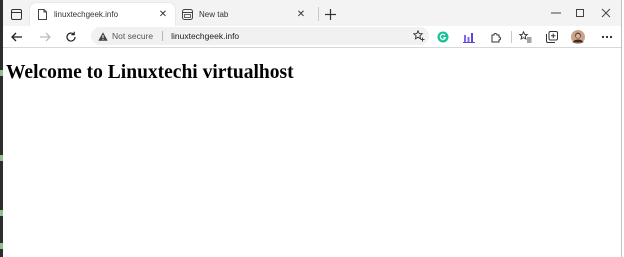 The height and width of the screenshot is (257, 624). I want to click on page-icon, so click(42, 15).